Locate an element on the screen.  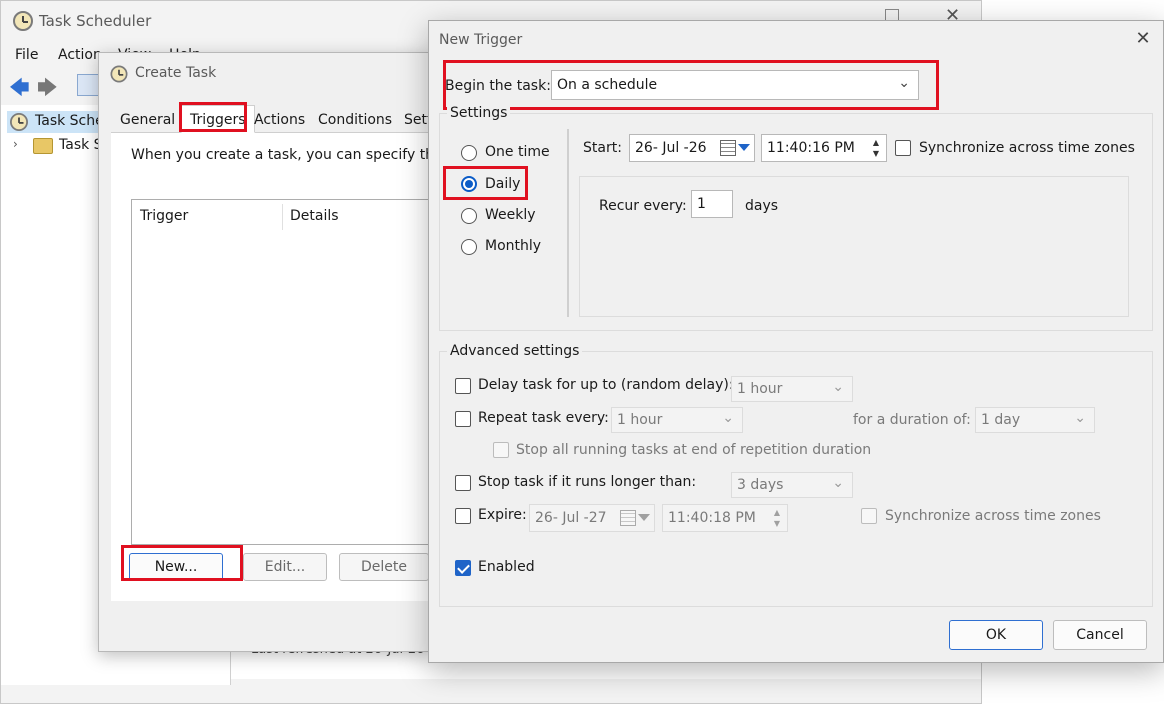
back-arrow-icon: 🡄 is located at coordinates (19, 90).